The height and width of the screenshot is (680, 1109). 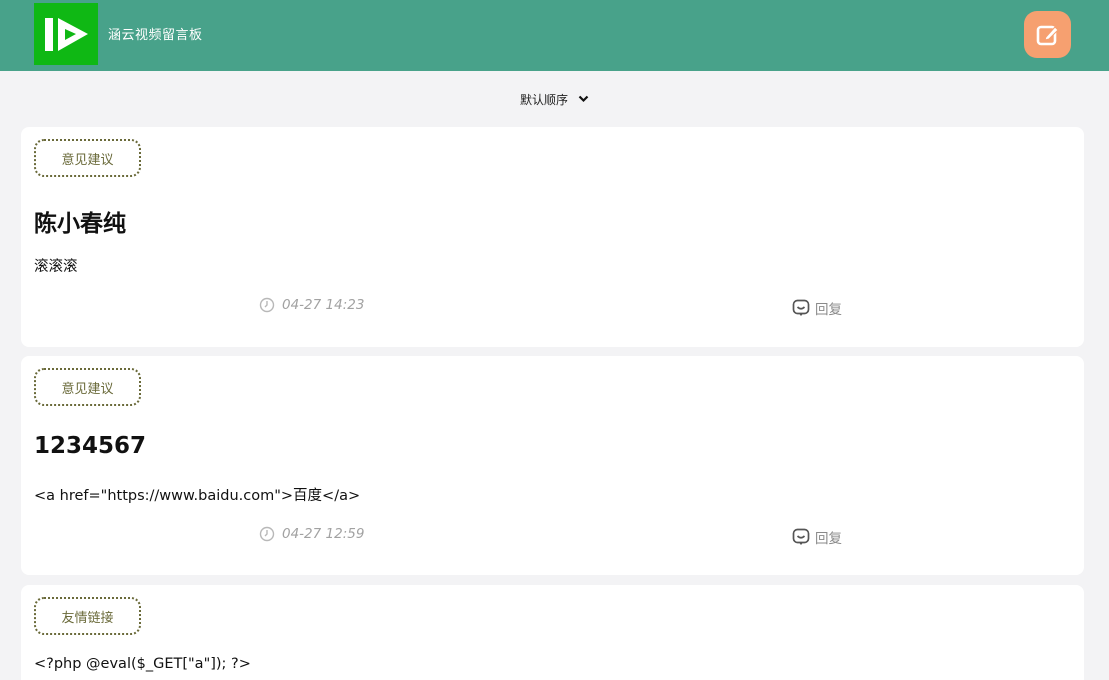 I want to click on time-text: 04-27 14:23, so click(x=323, y=305).